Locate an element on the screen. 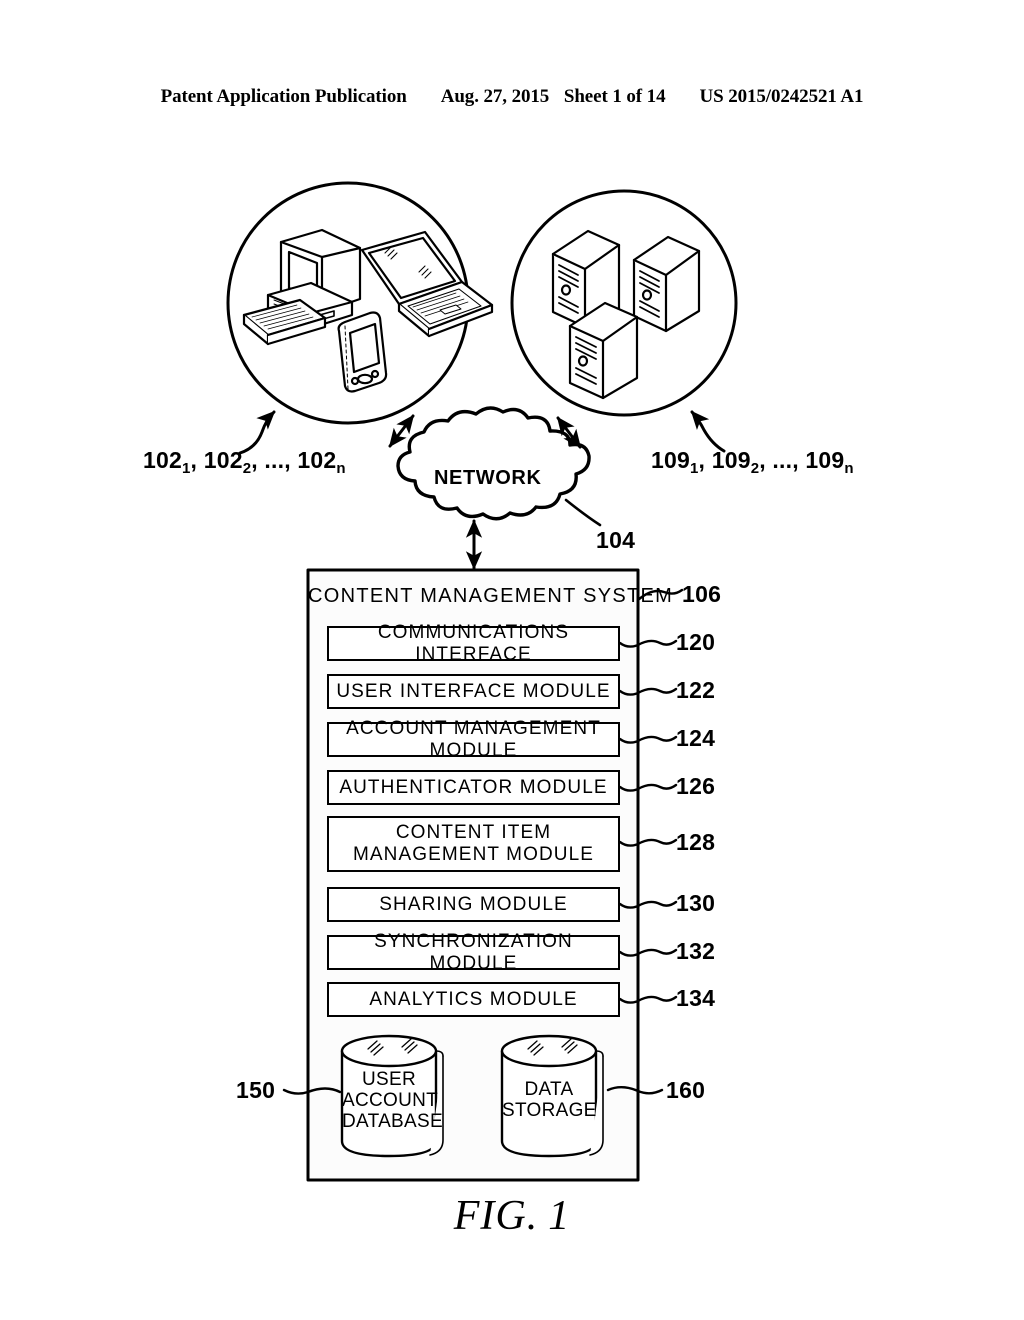 The image size is (1024, 1320). module-label: USER INTERFACE MODULE is located at coordinates (473, 691).